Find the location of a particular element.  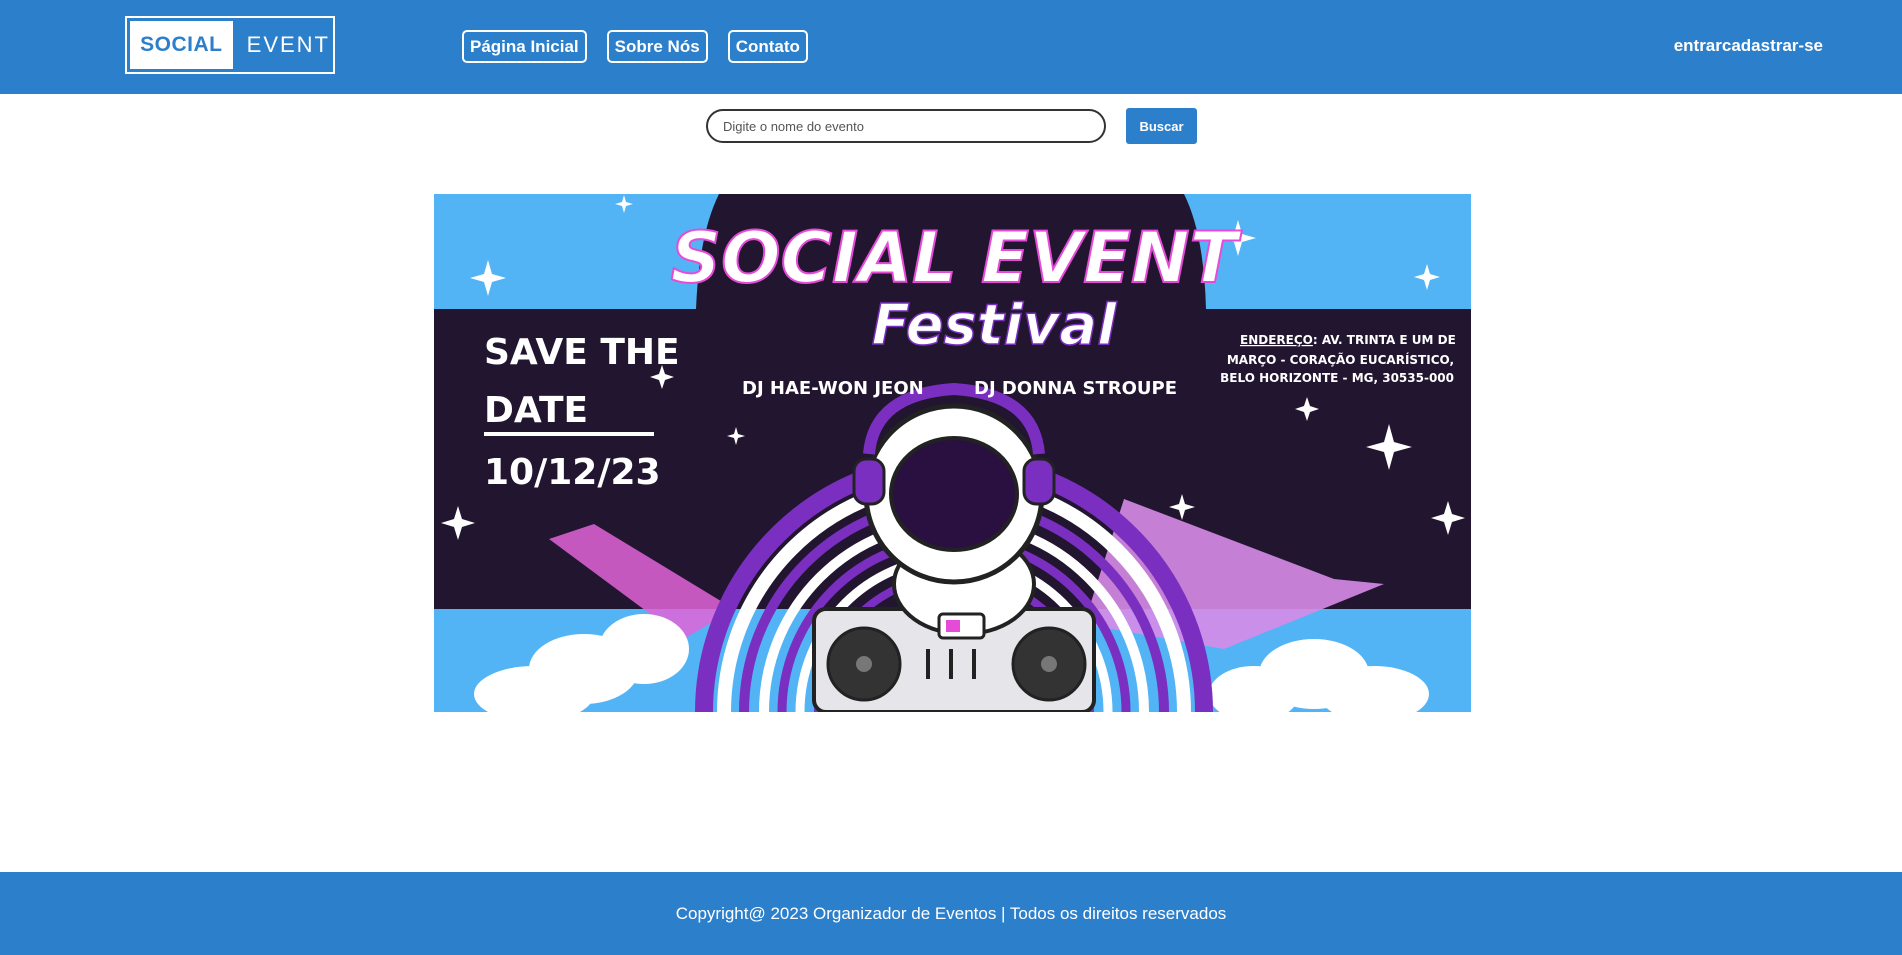

nav-about-button: Sobre Nós is located at coordinates (657, 46).